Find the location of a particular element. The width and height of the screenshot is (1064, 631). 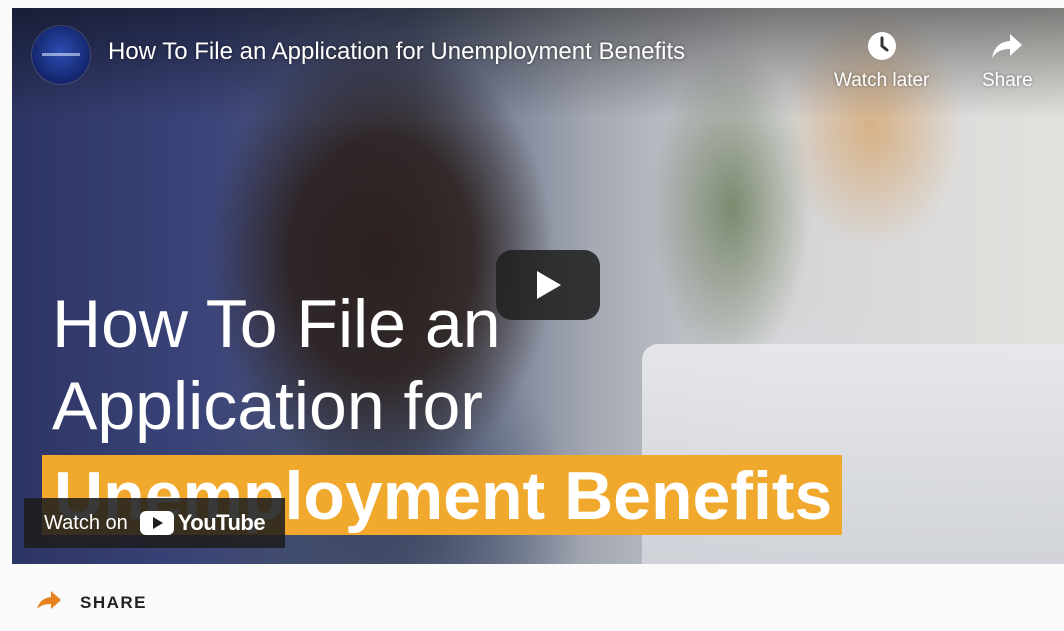

share-bar: SHARE is located at coordinates (91, 602).